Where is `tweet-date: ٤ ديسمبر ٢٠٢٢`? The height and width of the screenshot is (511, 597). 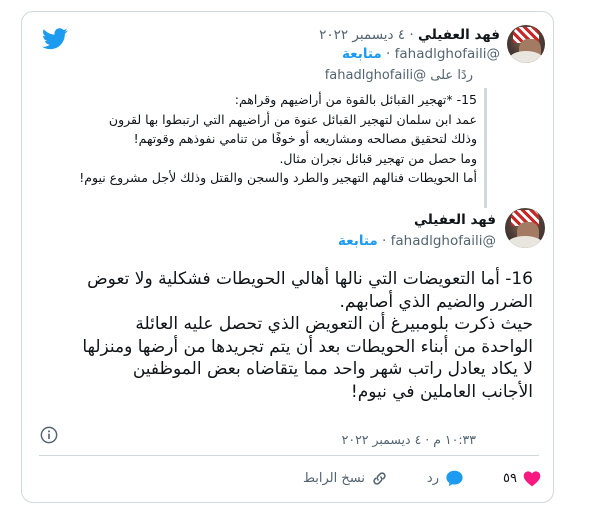
tweet-date: ٤ ديسمبر ٢٠٢٢ is located at coordinates (362, 35).